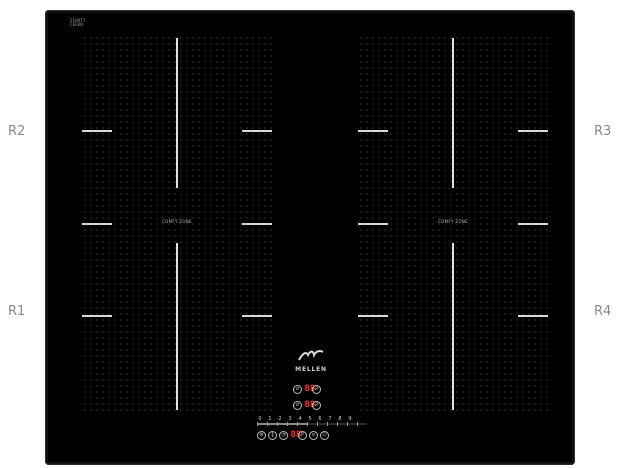  I want to click on rear-power-display: 88, so click(310, 389).